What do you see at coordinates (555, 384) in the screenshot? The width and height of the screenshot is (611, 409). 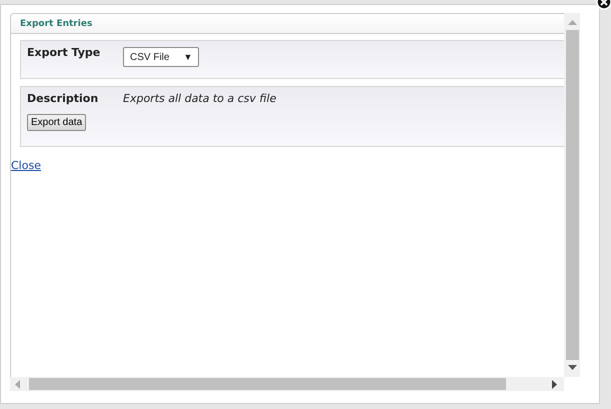 I see `scroll-right-icon` at bounding box center [555, 384].